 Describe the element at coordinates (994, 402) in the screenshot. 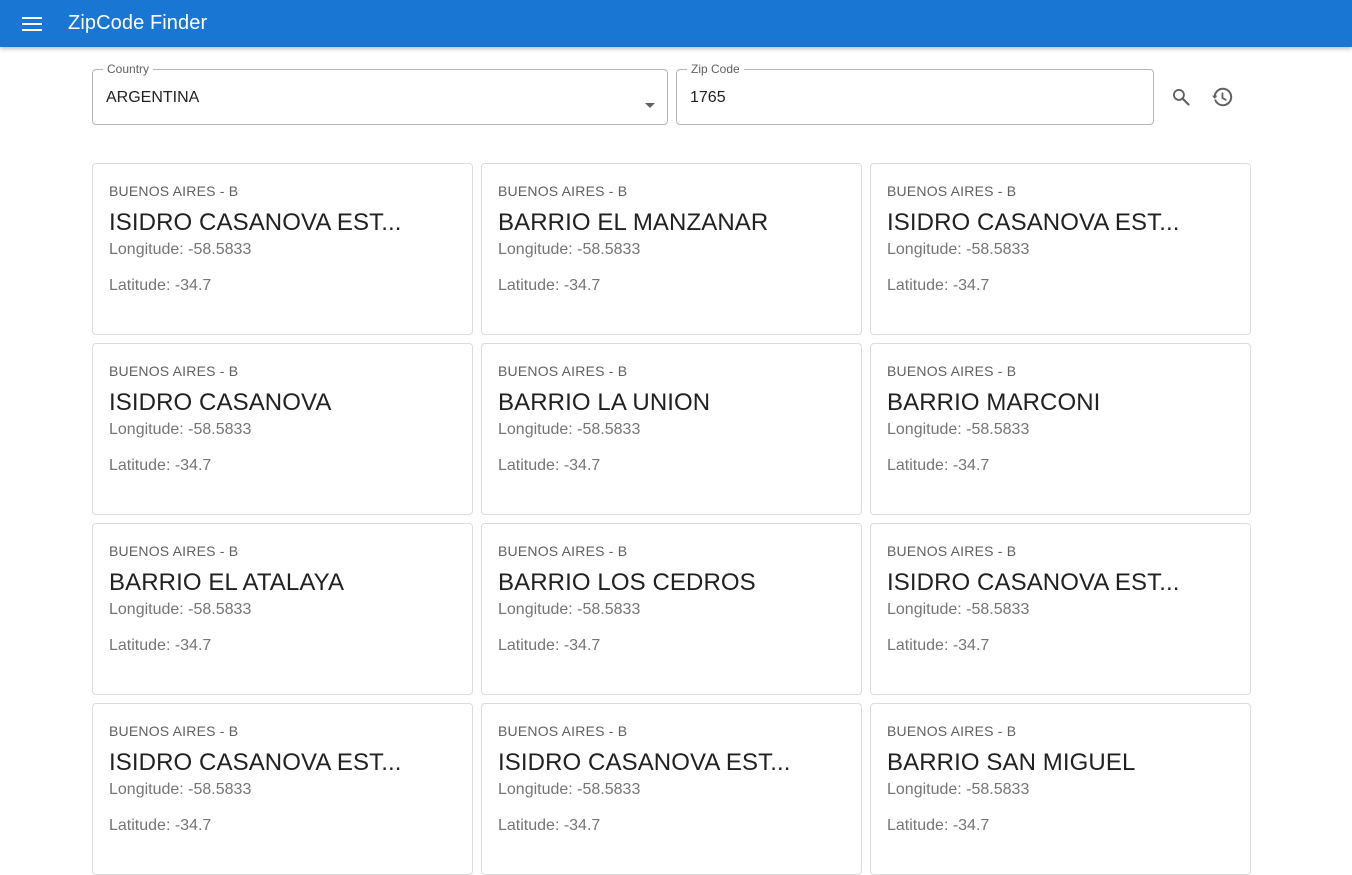

I see `card-place-name: BARRIO MARCONI` at that location.